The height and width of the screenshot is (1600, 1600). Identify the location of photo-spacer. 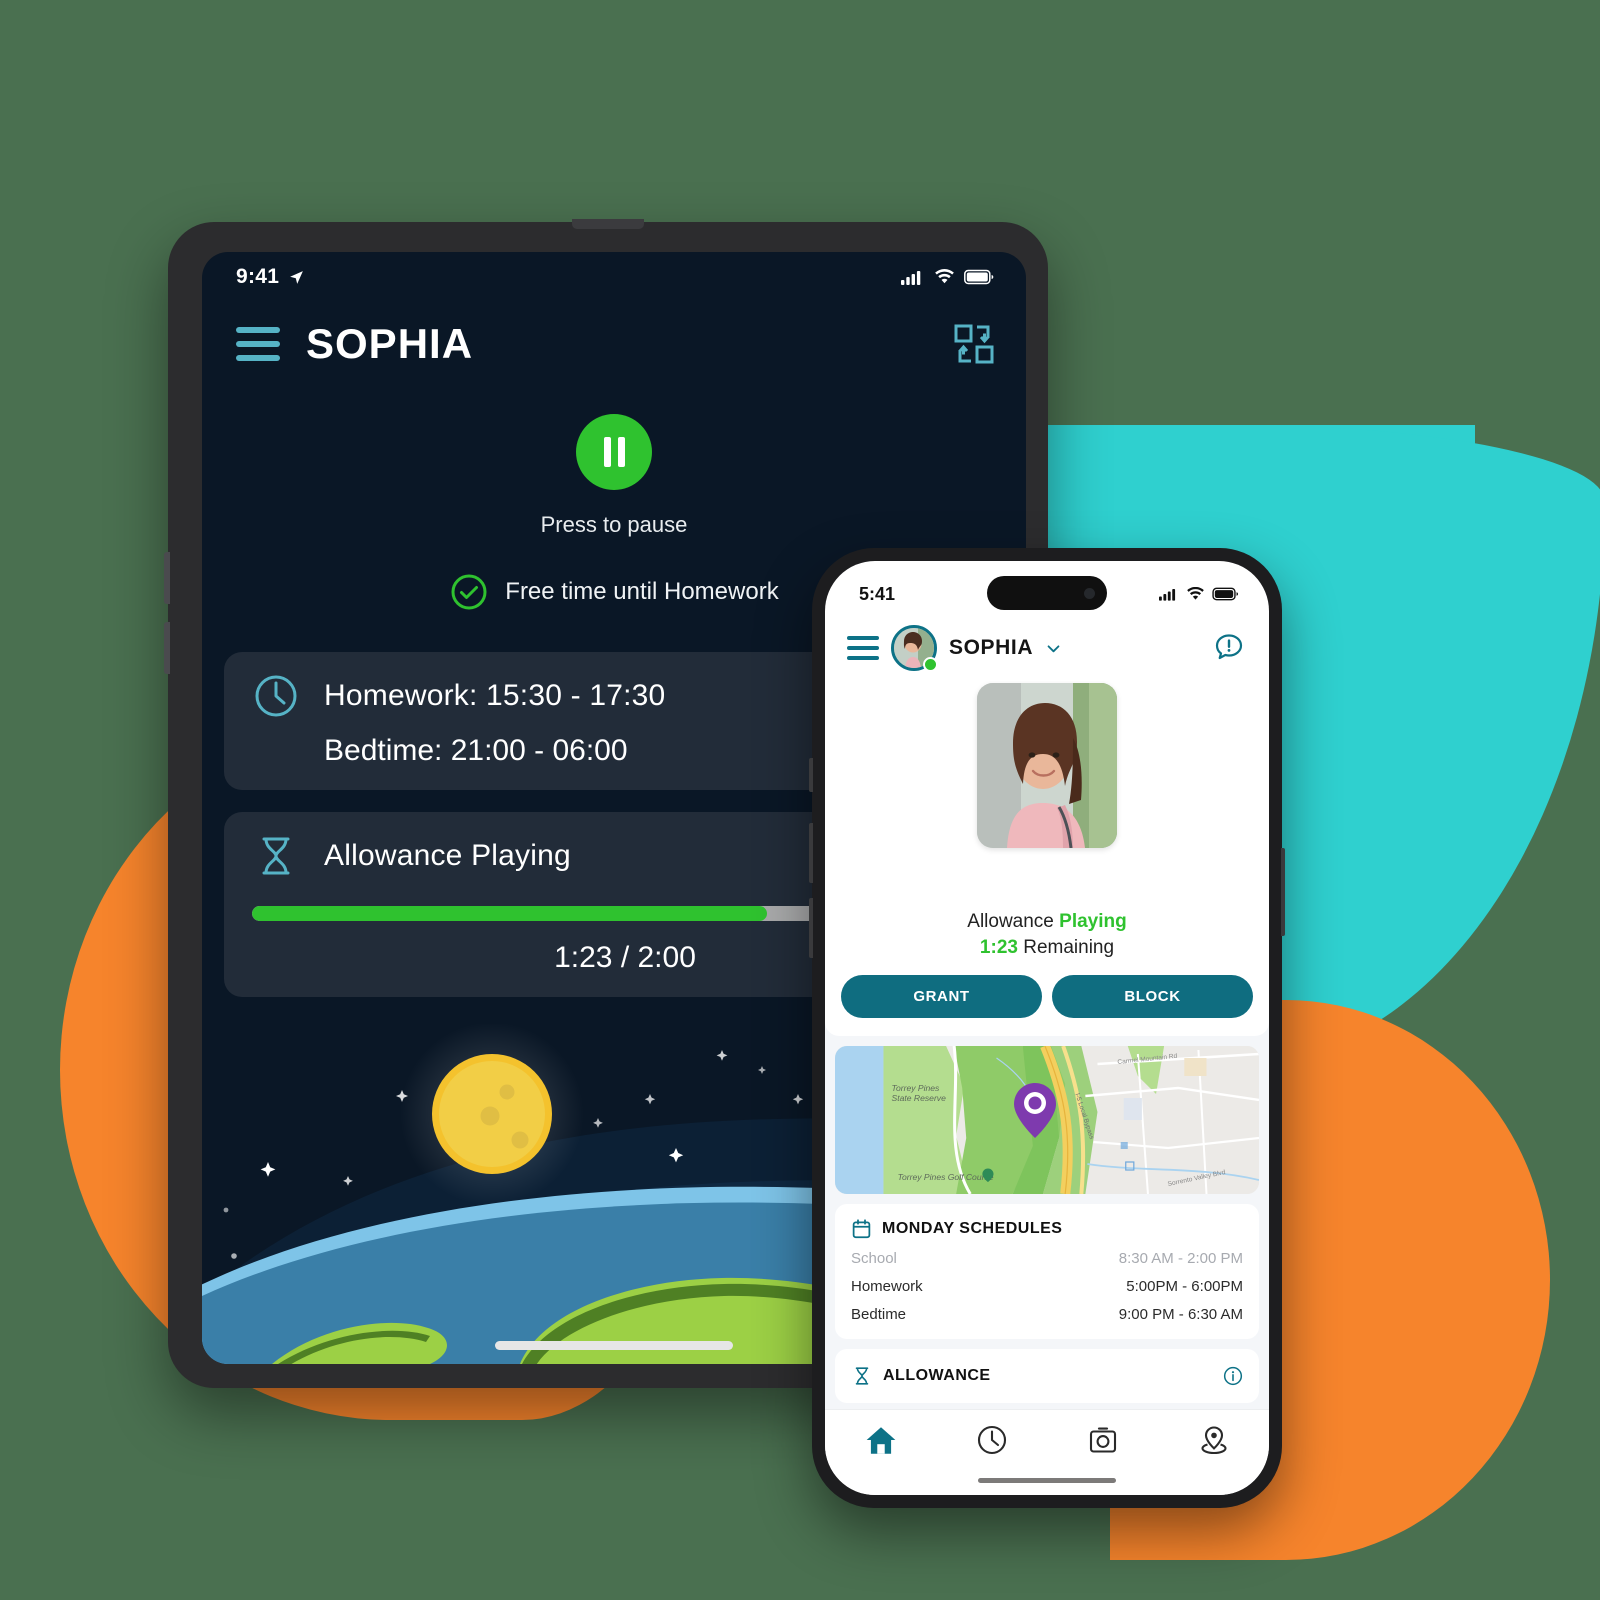
(1047, 883).